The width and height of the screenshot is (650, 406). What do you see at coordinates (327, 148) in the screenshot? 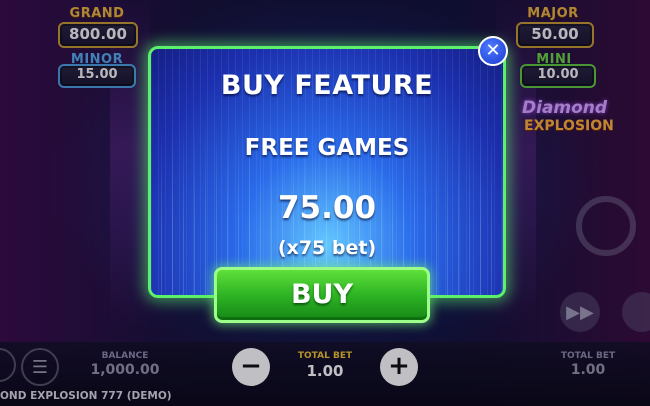
I see `feature-name: FREE GAMES` at bounding box center [327, 148].